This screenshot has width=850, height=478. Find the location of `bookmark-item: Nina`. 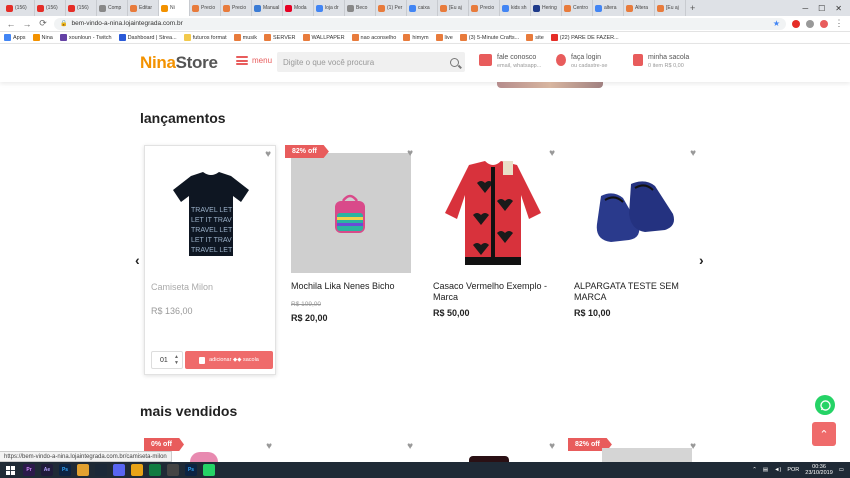

bookmark-item: Nina is located at coordinates (42, 37).